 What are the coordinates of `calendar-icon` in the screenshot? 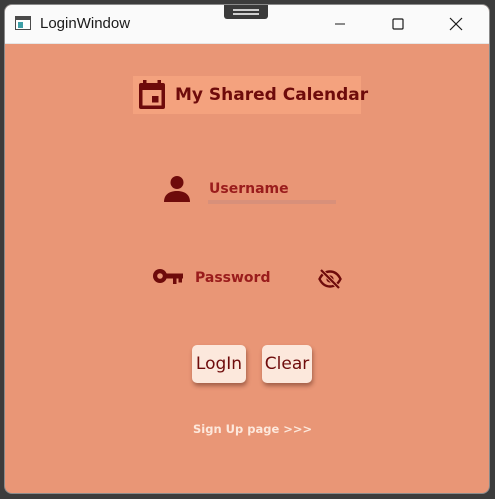 It's located at (152, 95).